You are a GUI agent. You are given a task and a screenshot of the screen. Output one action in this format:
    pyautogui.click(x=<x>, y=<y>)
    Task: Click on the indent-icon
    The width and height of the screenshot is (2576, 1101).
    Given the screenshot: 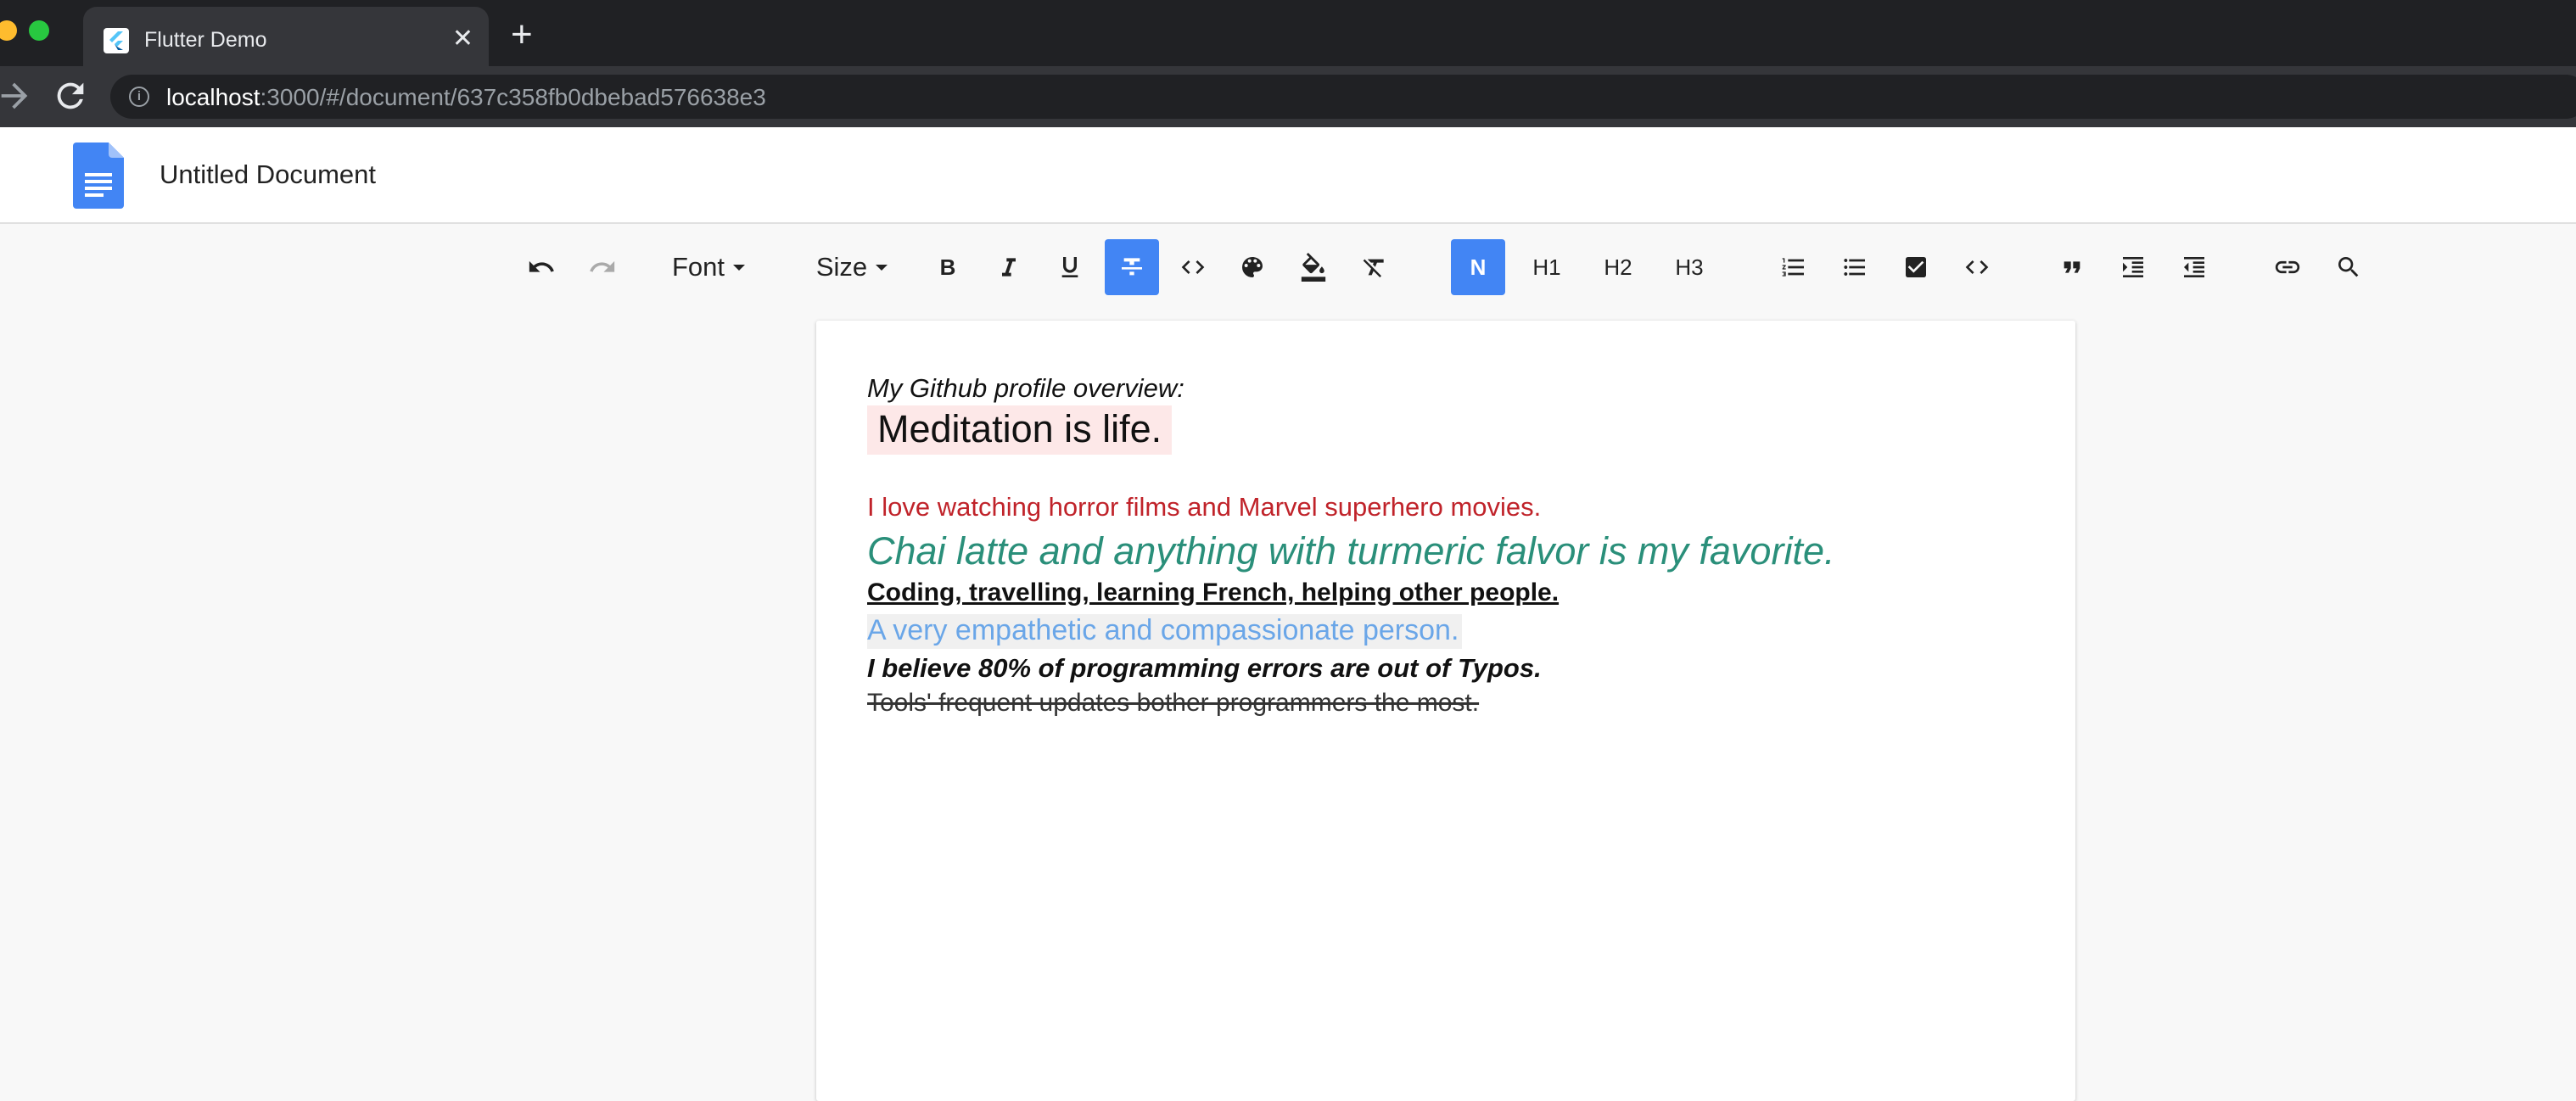 What is the action you would take?
    pyautogui.click(x=2133, y=267)
    